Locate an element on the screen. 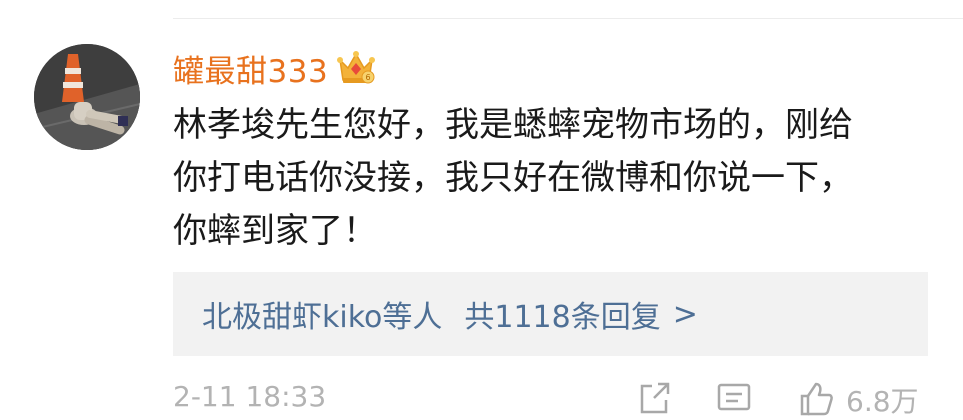 The height and width of the screenshot is (420, 963). username: 罐最甜333 is located at coordinates (250, 68).